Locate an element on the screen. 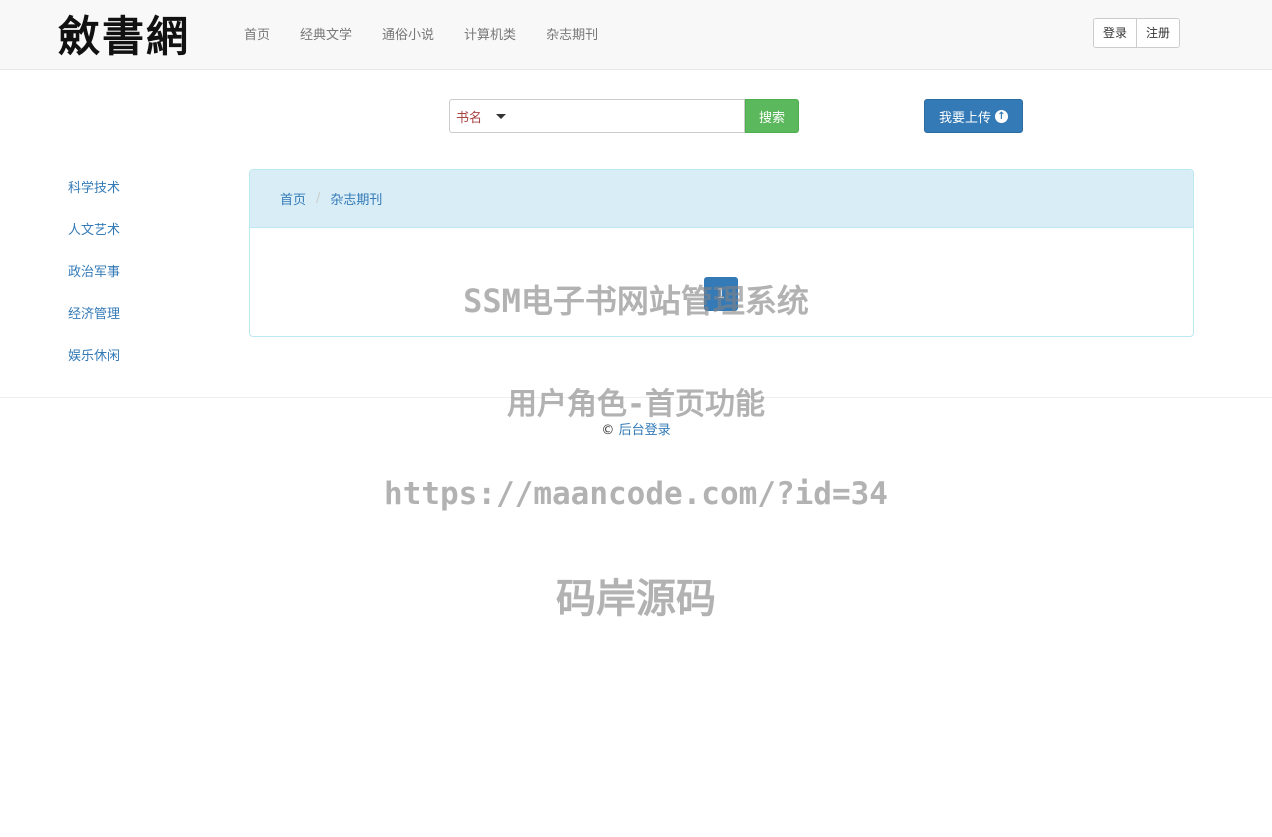  upload-button: 我要上传 ↑ is located at coordinates (973, 116).